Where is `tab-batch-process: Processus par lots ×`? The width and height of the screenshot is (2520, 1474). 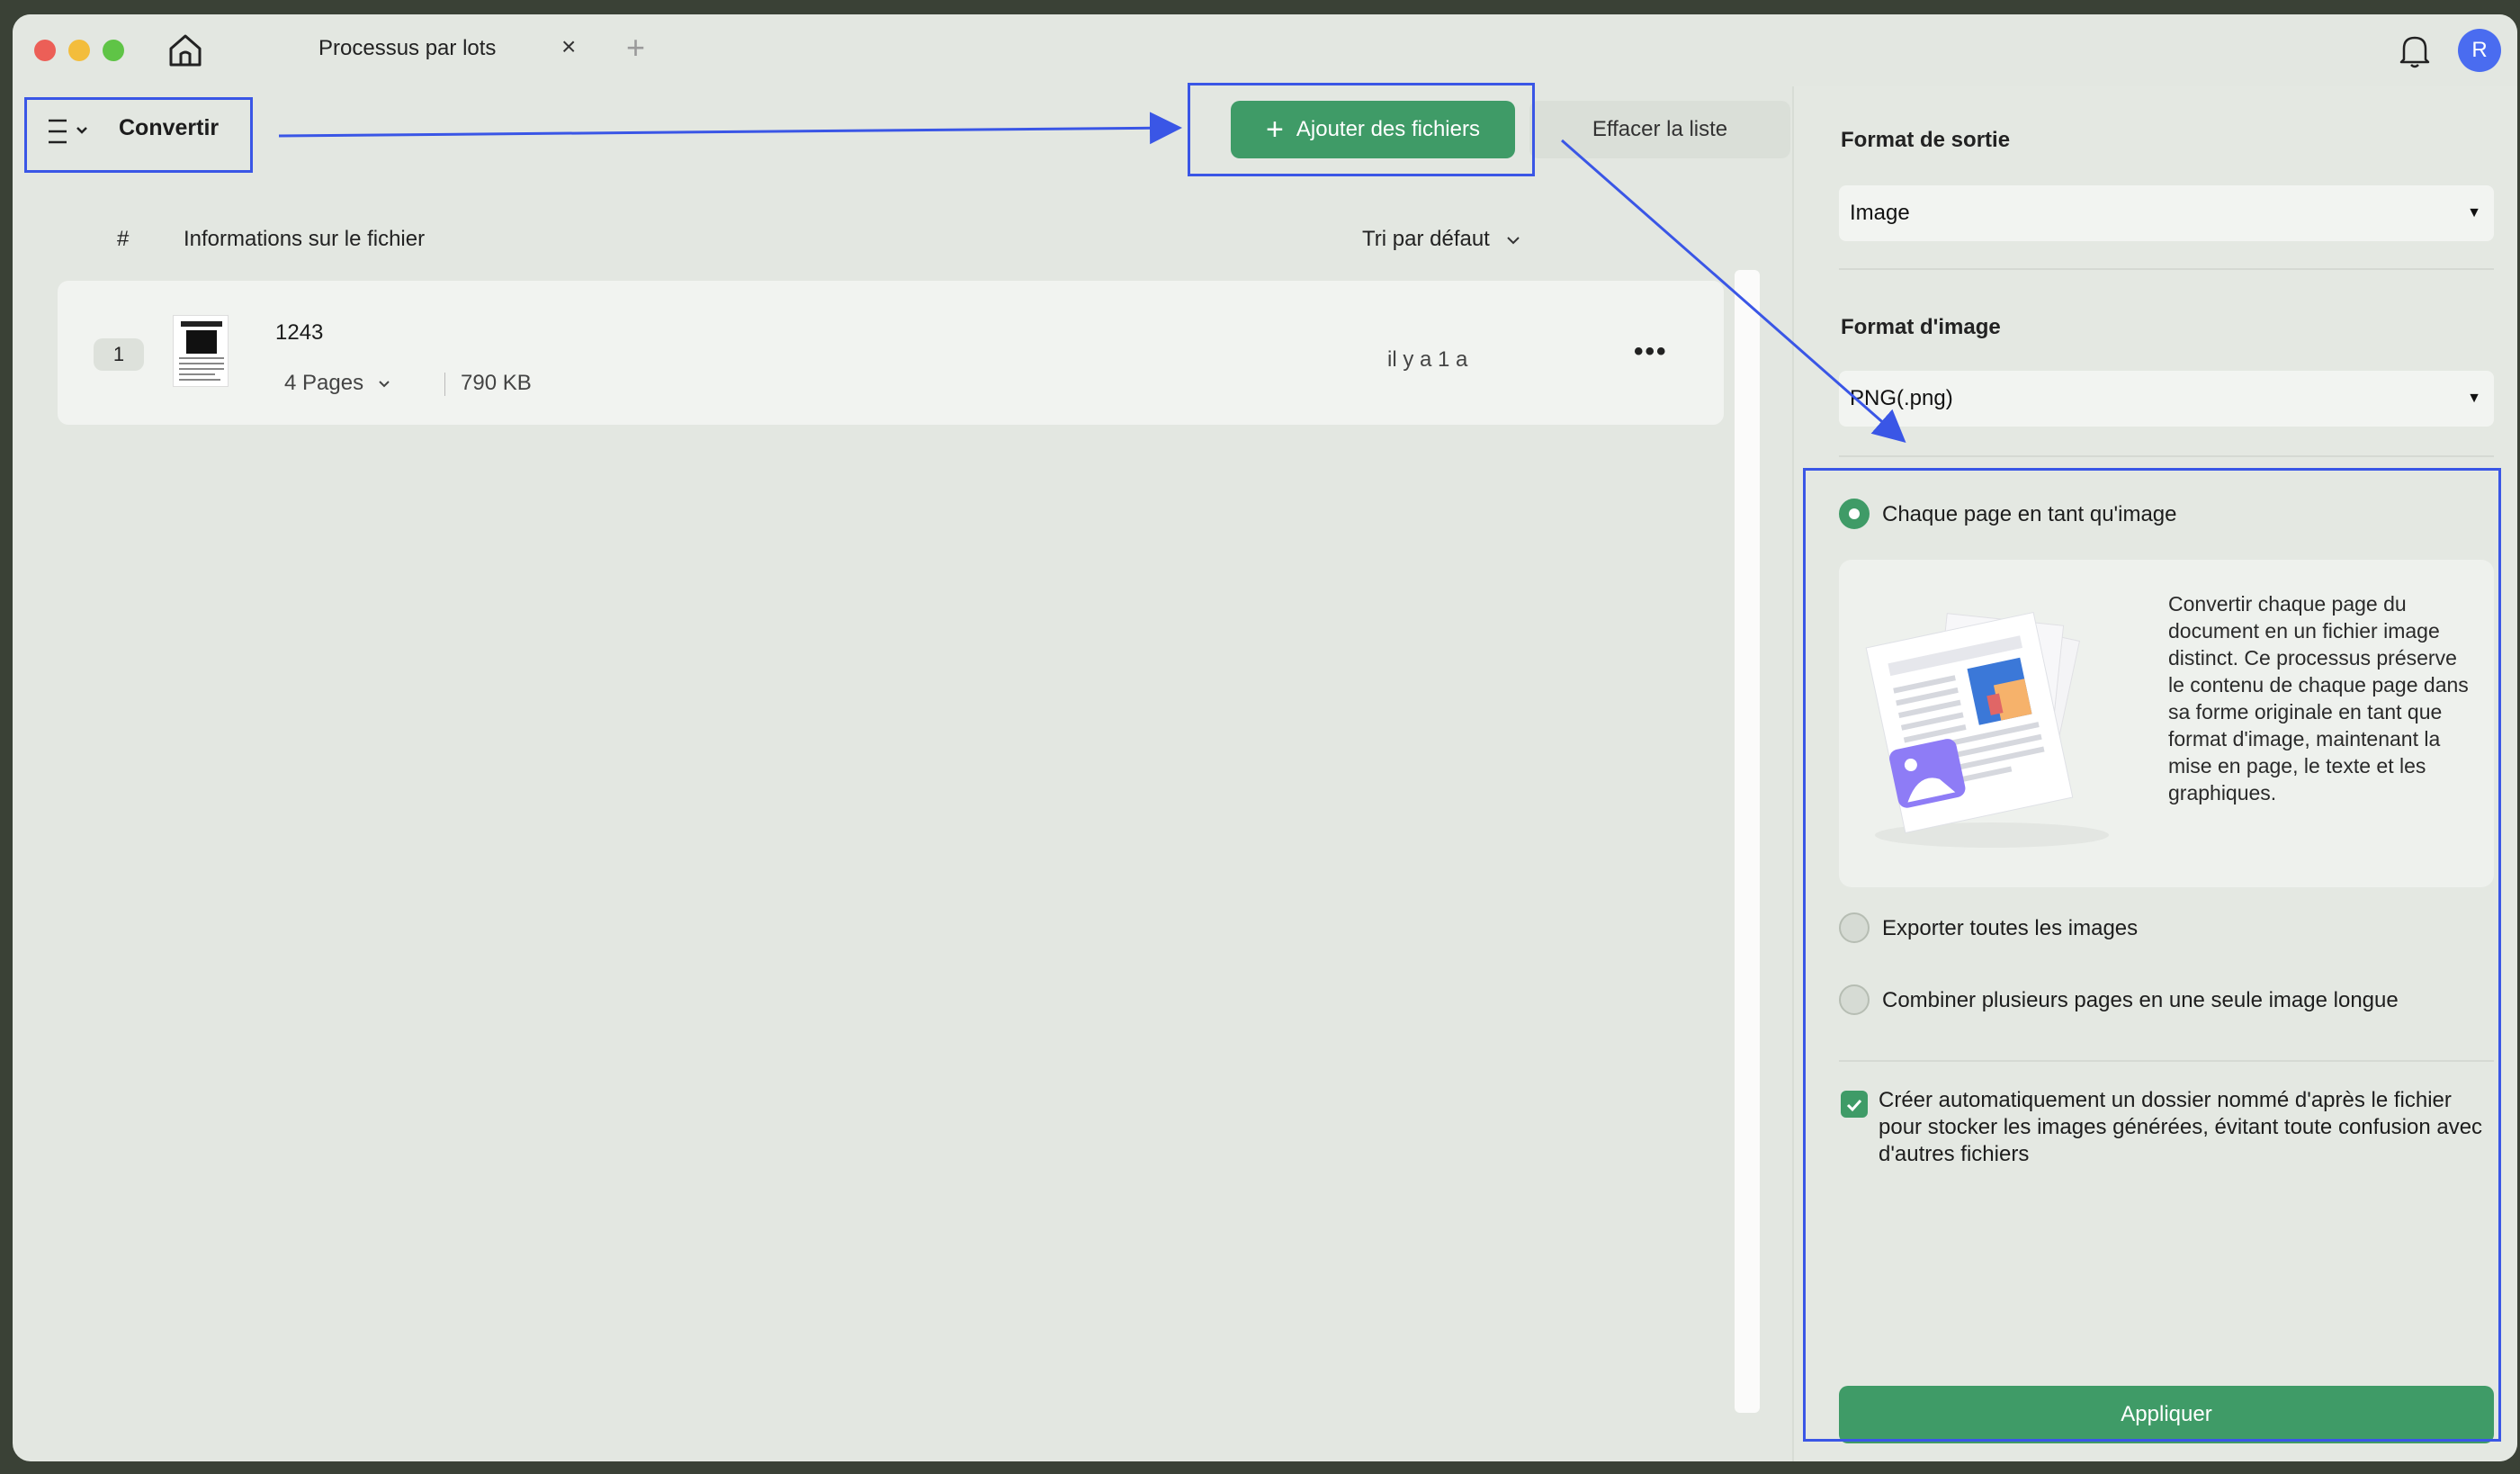
tab-batch-process: Processus par lots × is located at coordinates (423, 50).